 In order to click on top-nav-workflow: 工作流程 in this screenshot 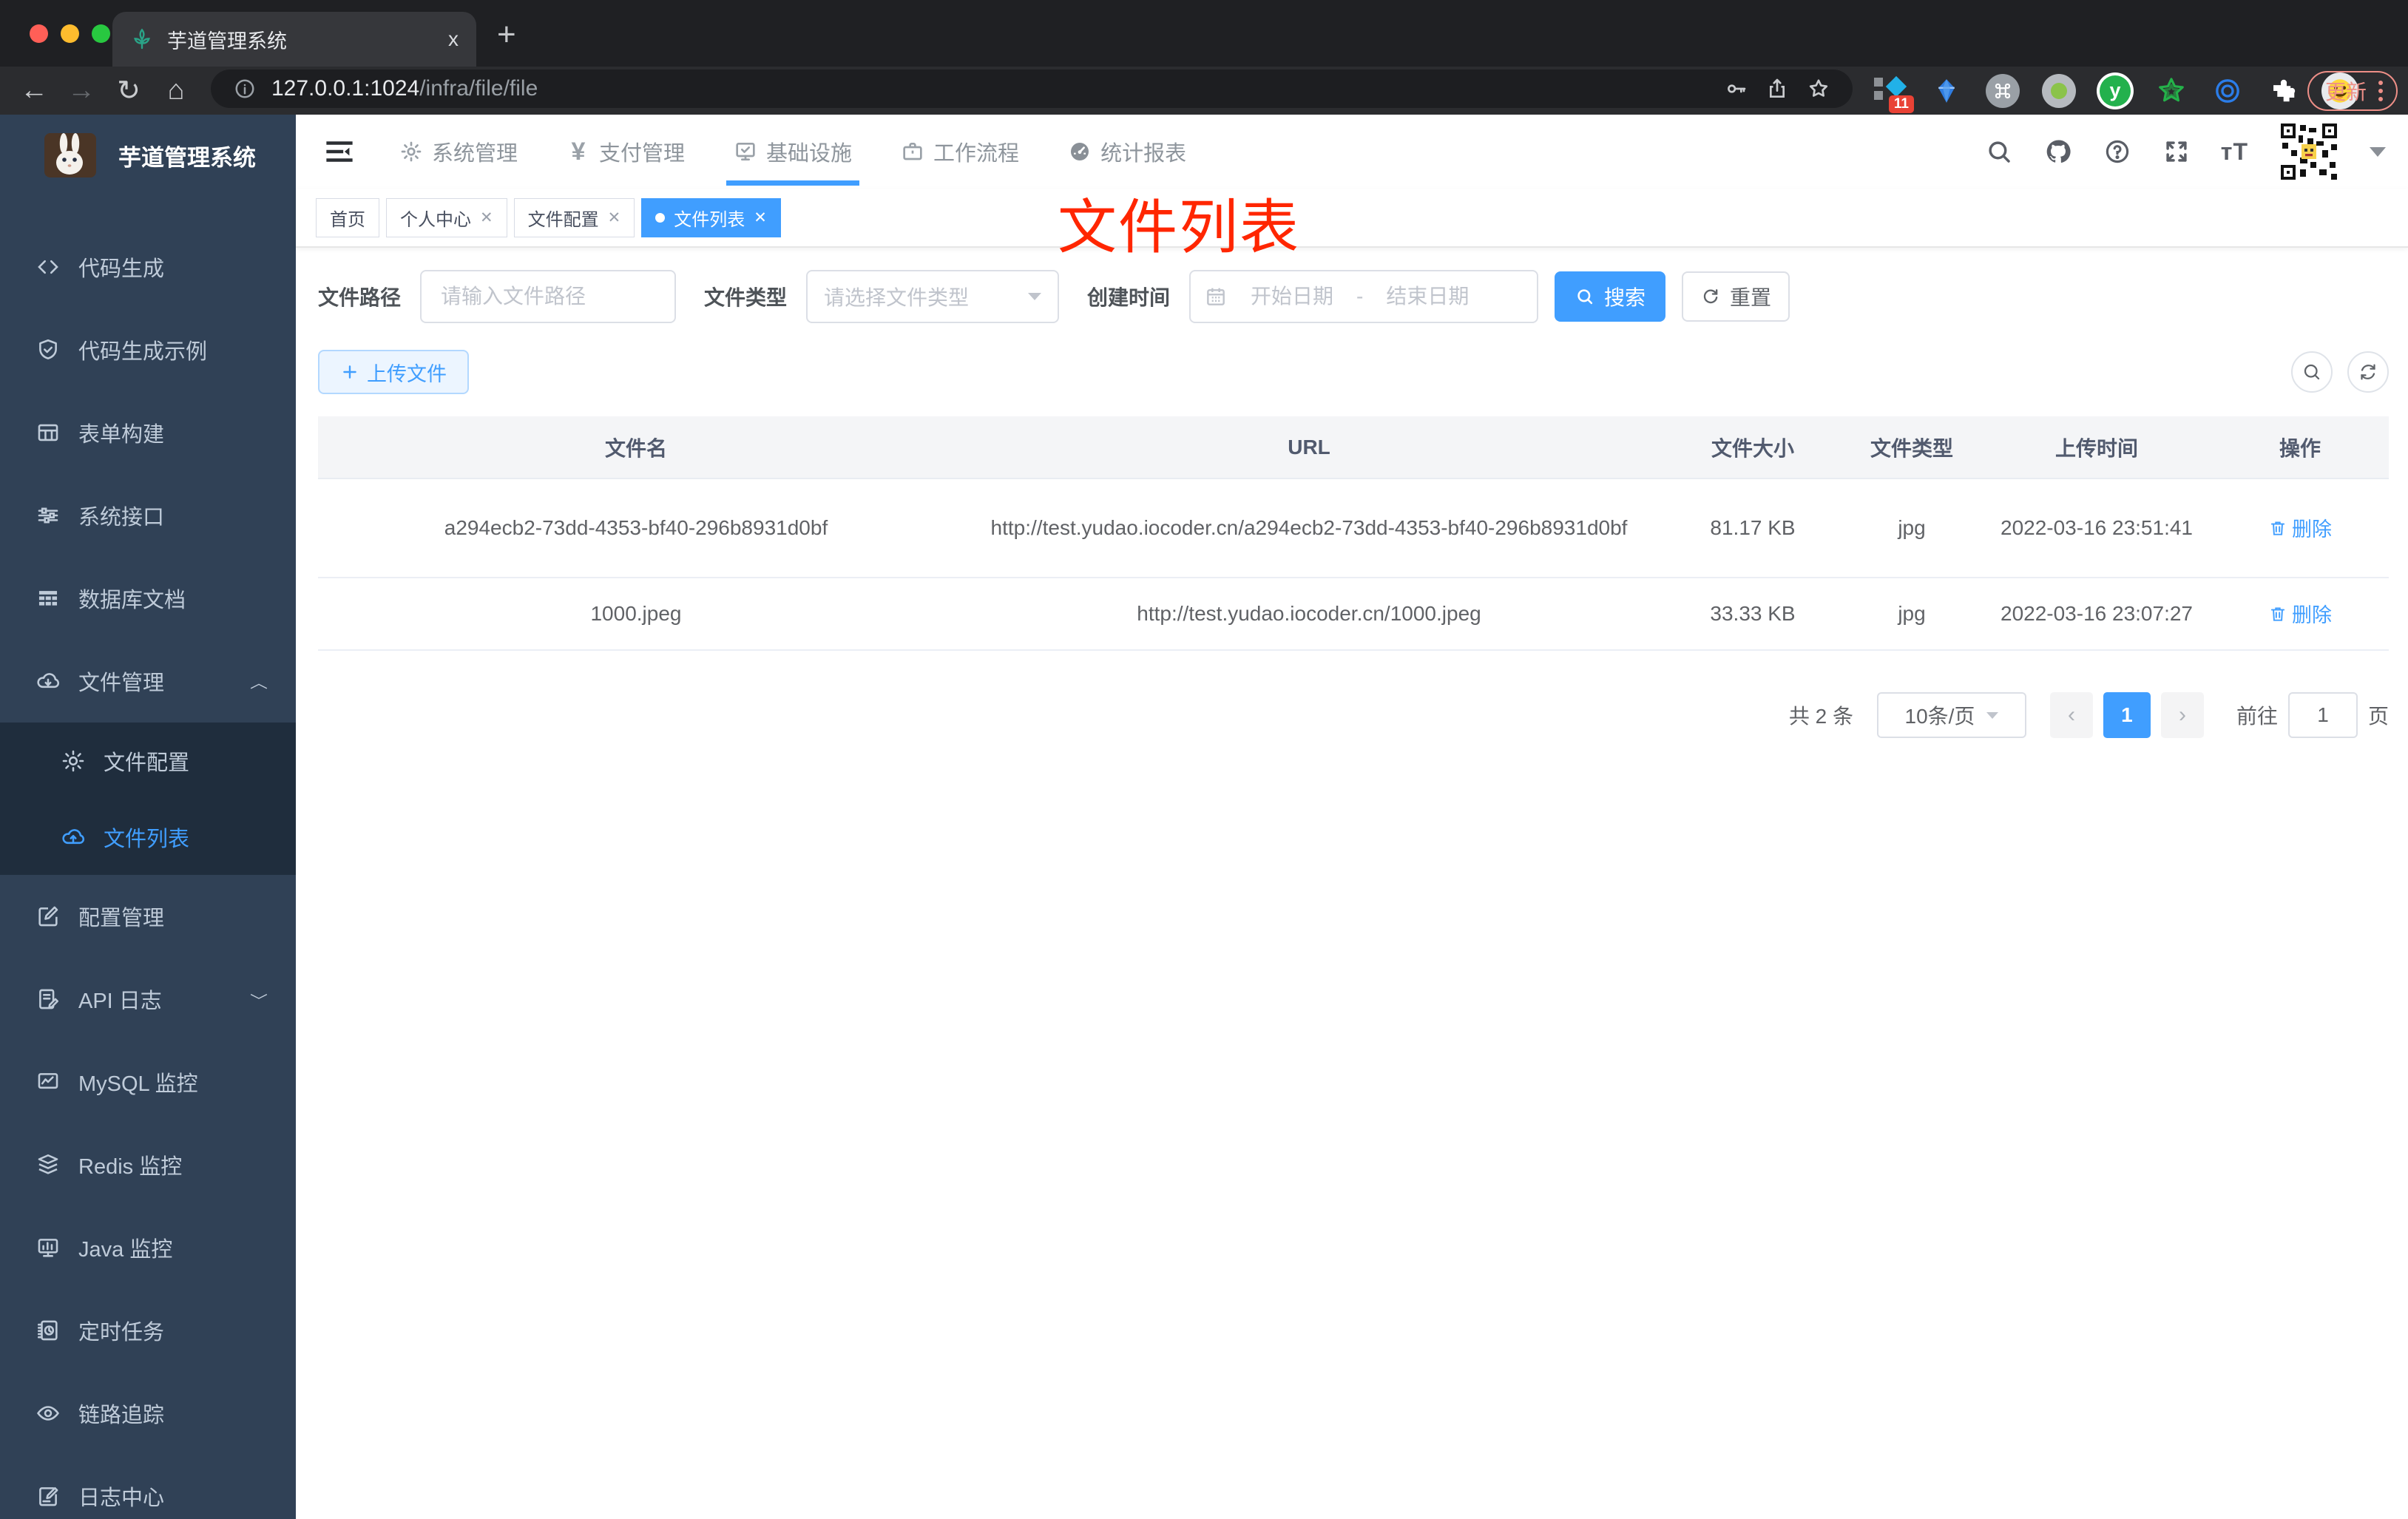, I will do `click(960, 152)`.